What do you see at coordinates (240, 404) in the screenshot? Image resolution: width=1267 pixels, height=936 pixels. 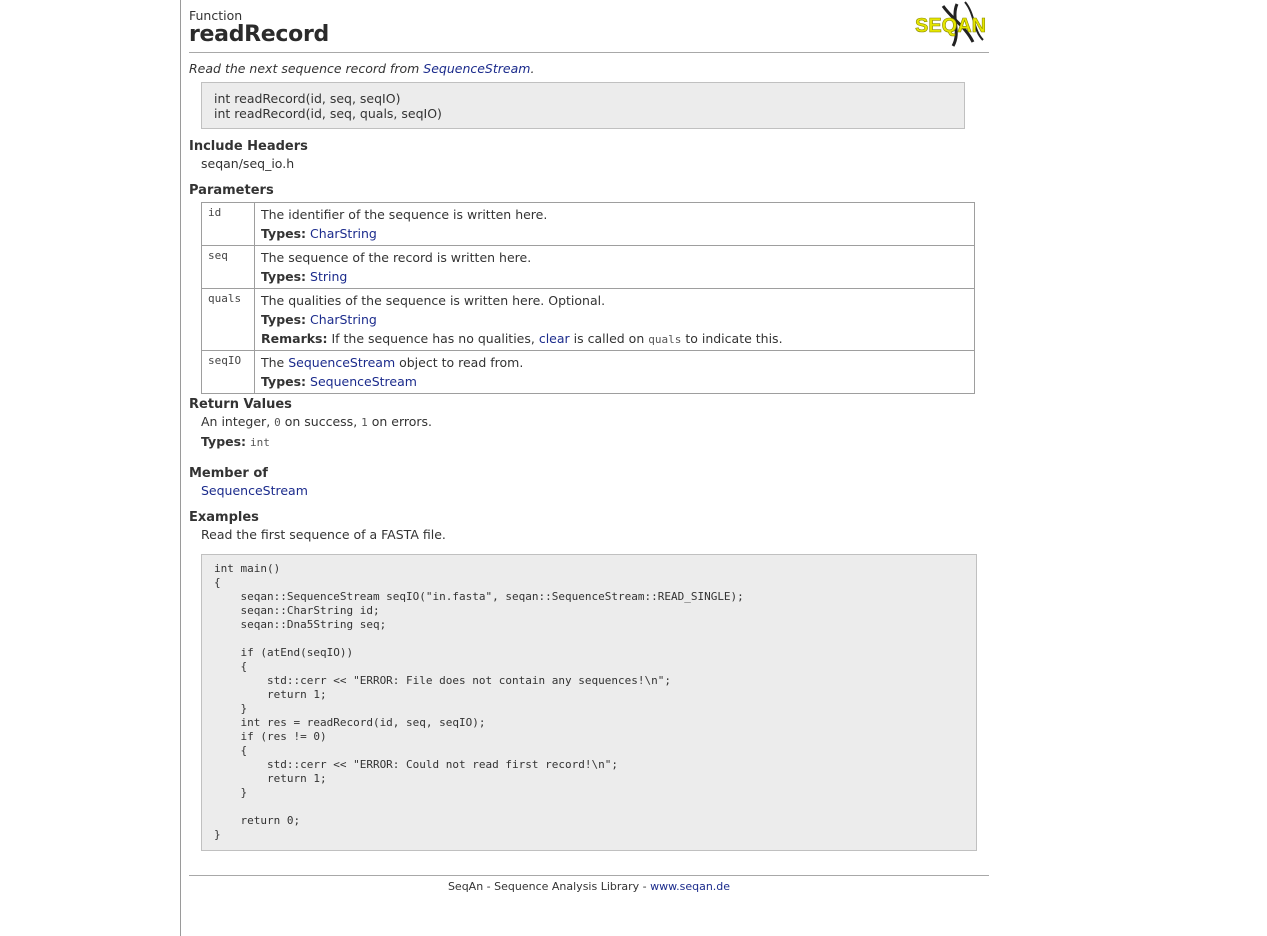 I see `return-values-heading: Return Values` at bounding box center [240, 404].